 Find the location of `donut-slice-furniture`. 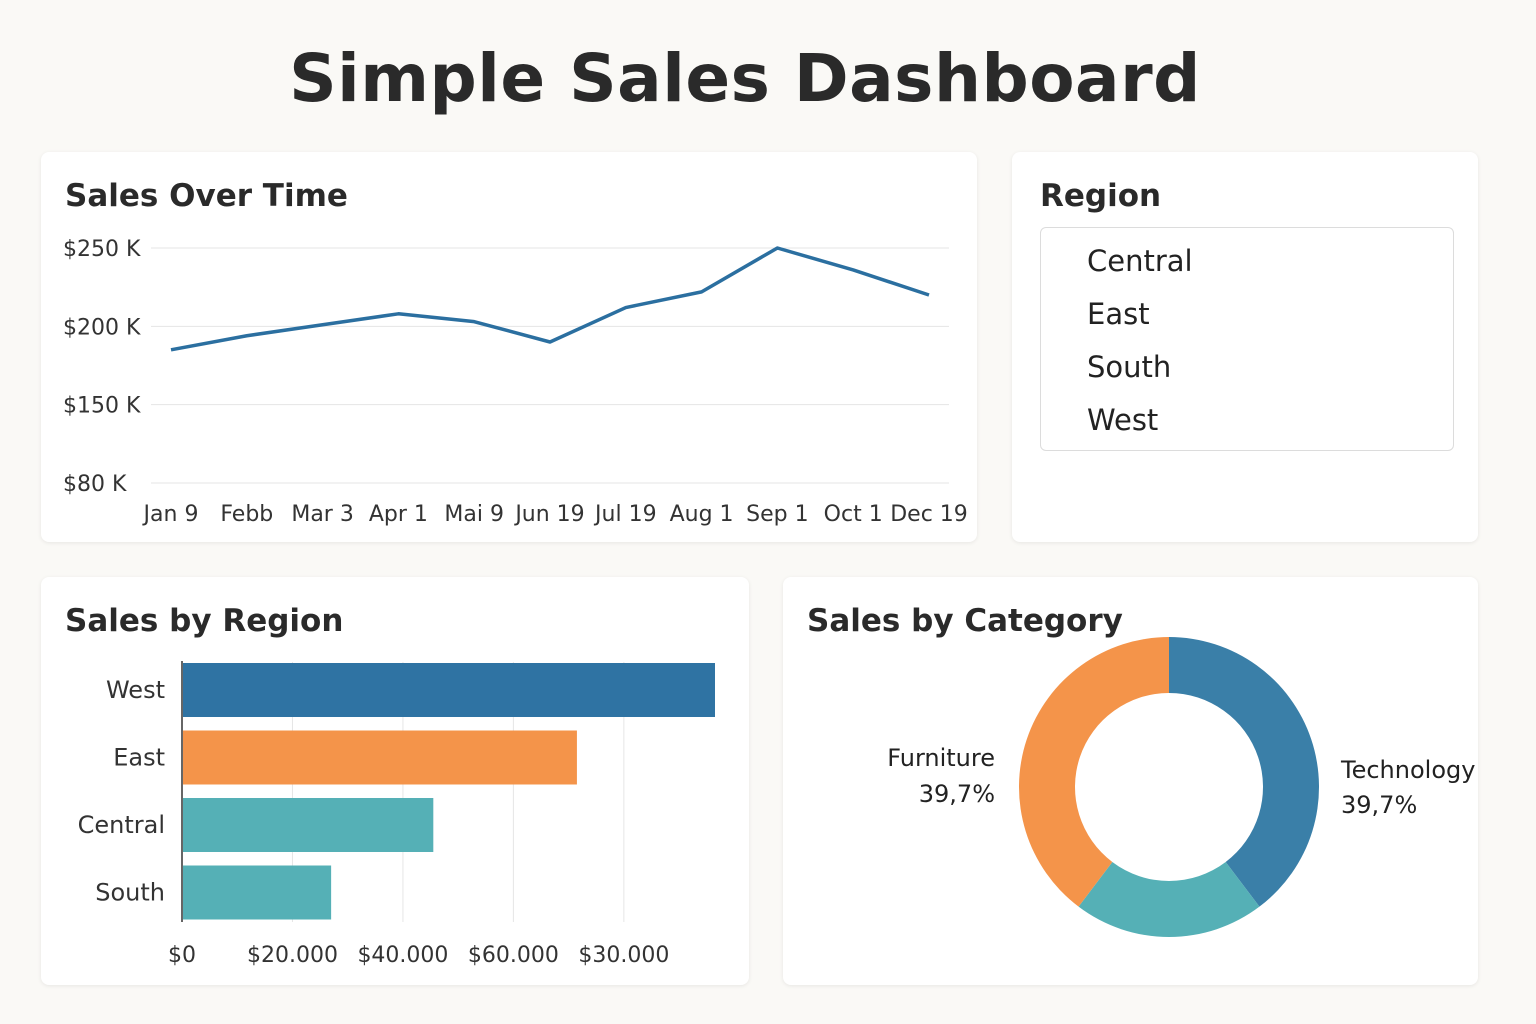

donut-slice-furniture is located at coordinates (1094, 772).